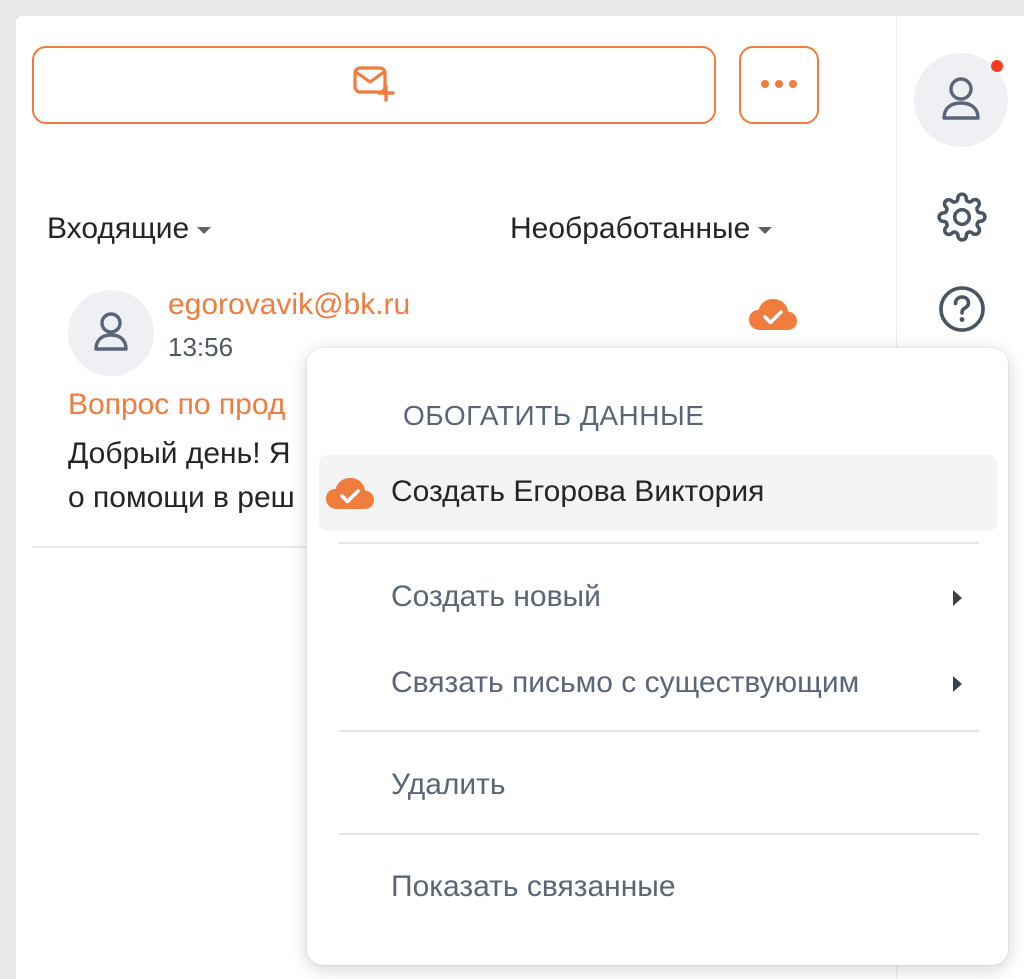 This screenshot has height=979, width=1024. What do you see at coordinates (962, 309) in the screenshot?
I see `help-button` at bounding box center [962, 309].